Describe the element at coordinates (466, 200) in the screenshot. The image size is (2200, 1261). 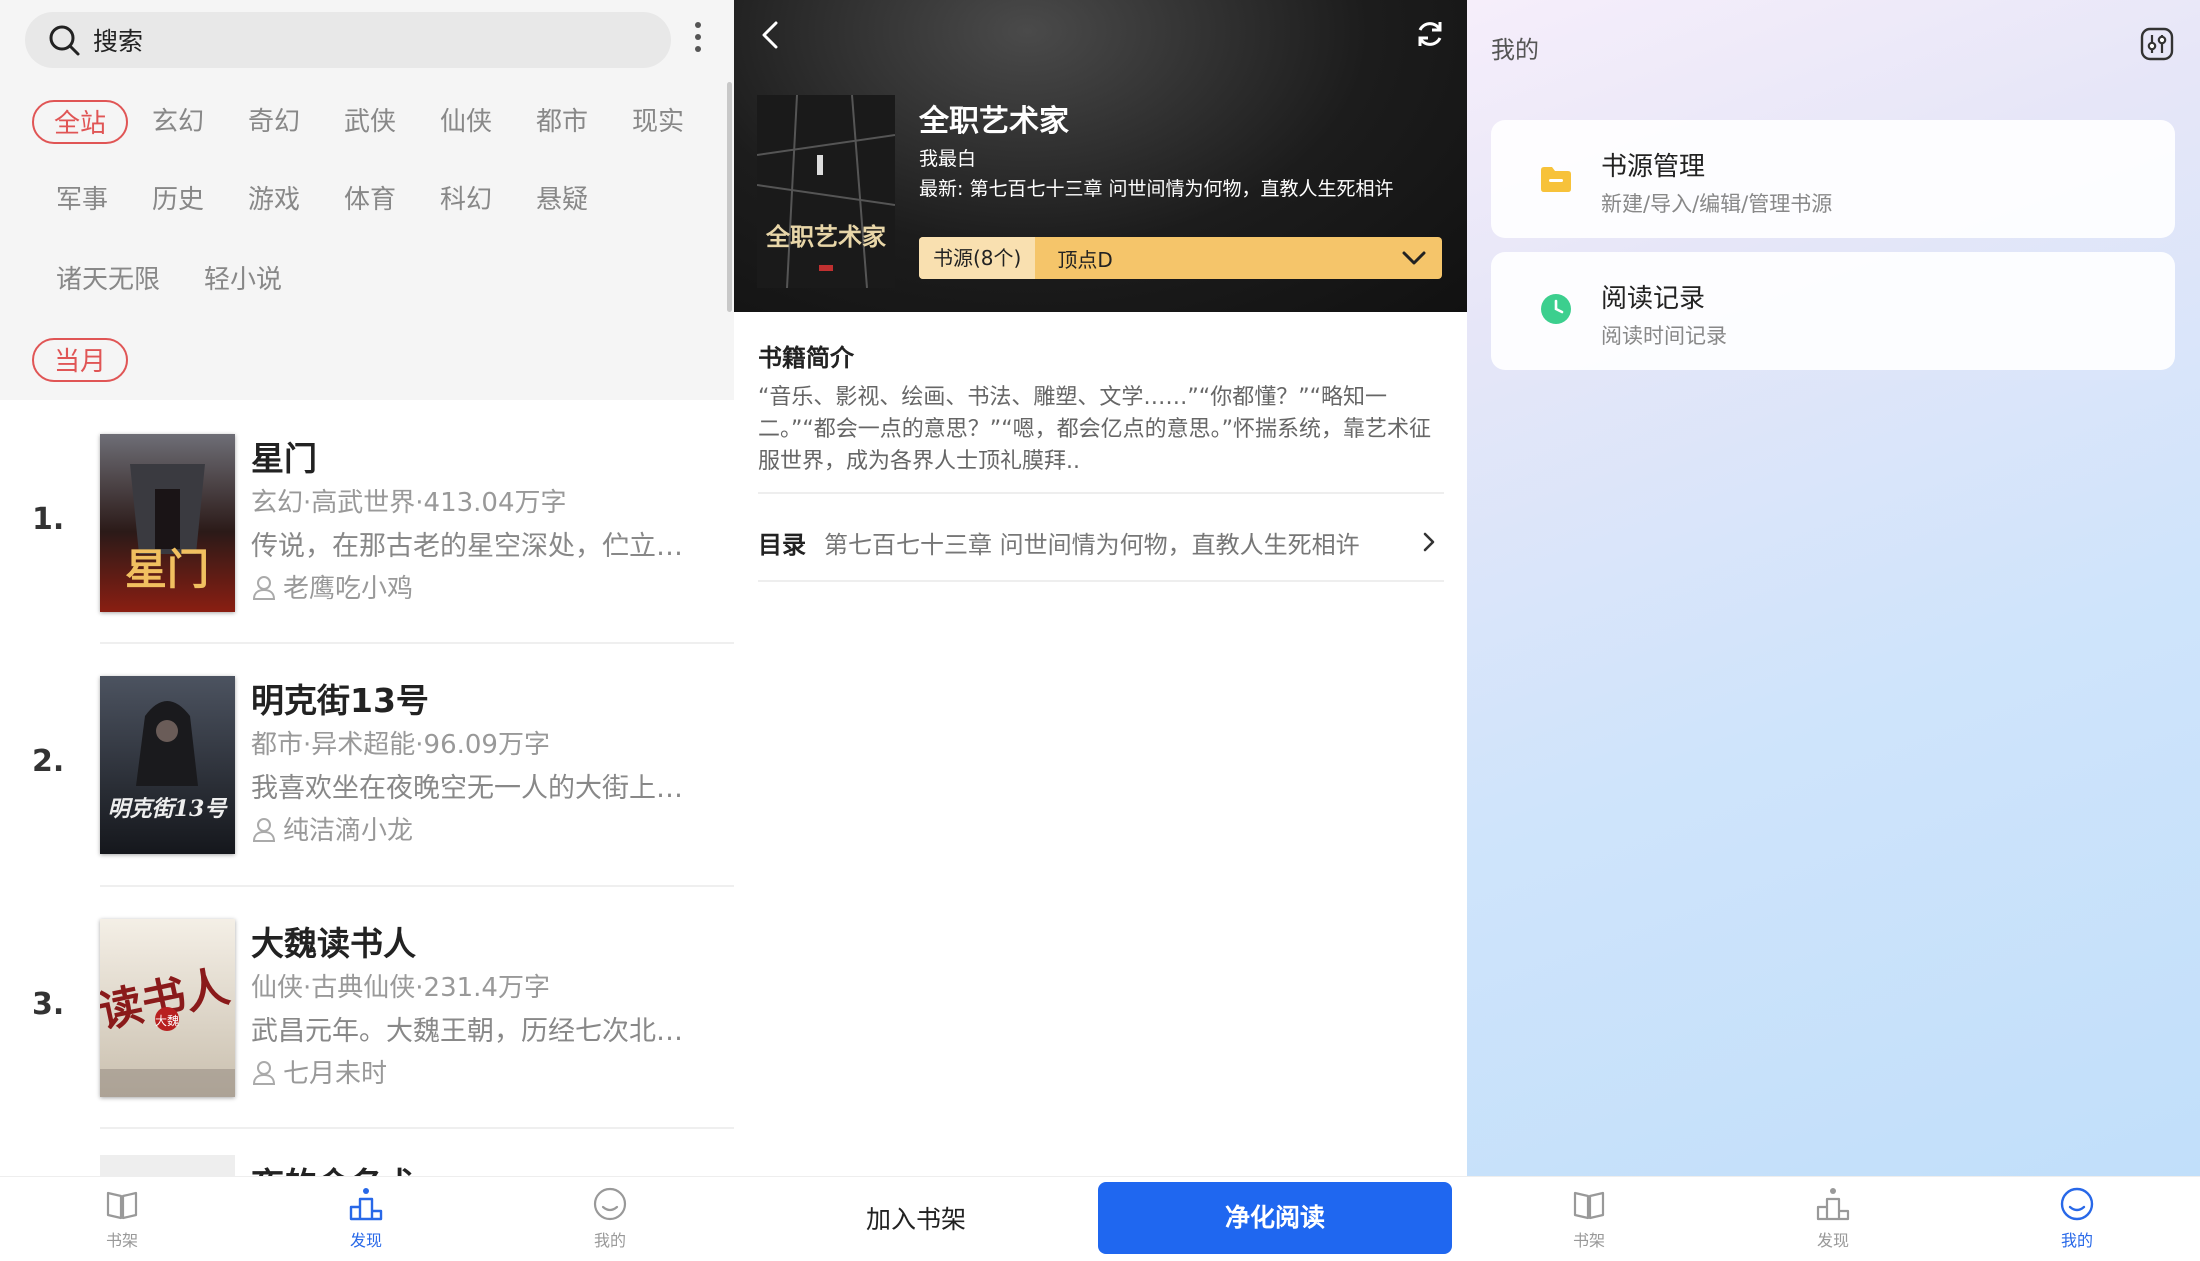
I see `category-kehuan: 科幻` at that location.